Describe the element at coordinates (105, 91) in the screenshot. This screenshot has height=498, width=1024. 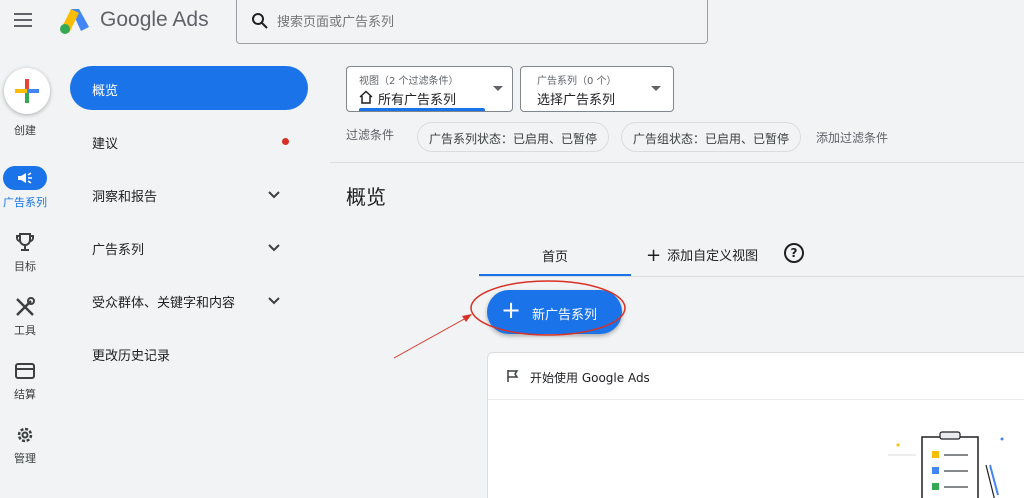
I see `nav-item-label: 概览` at that location.